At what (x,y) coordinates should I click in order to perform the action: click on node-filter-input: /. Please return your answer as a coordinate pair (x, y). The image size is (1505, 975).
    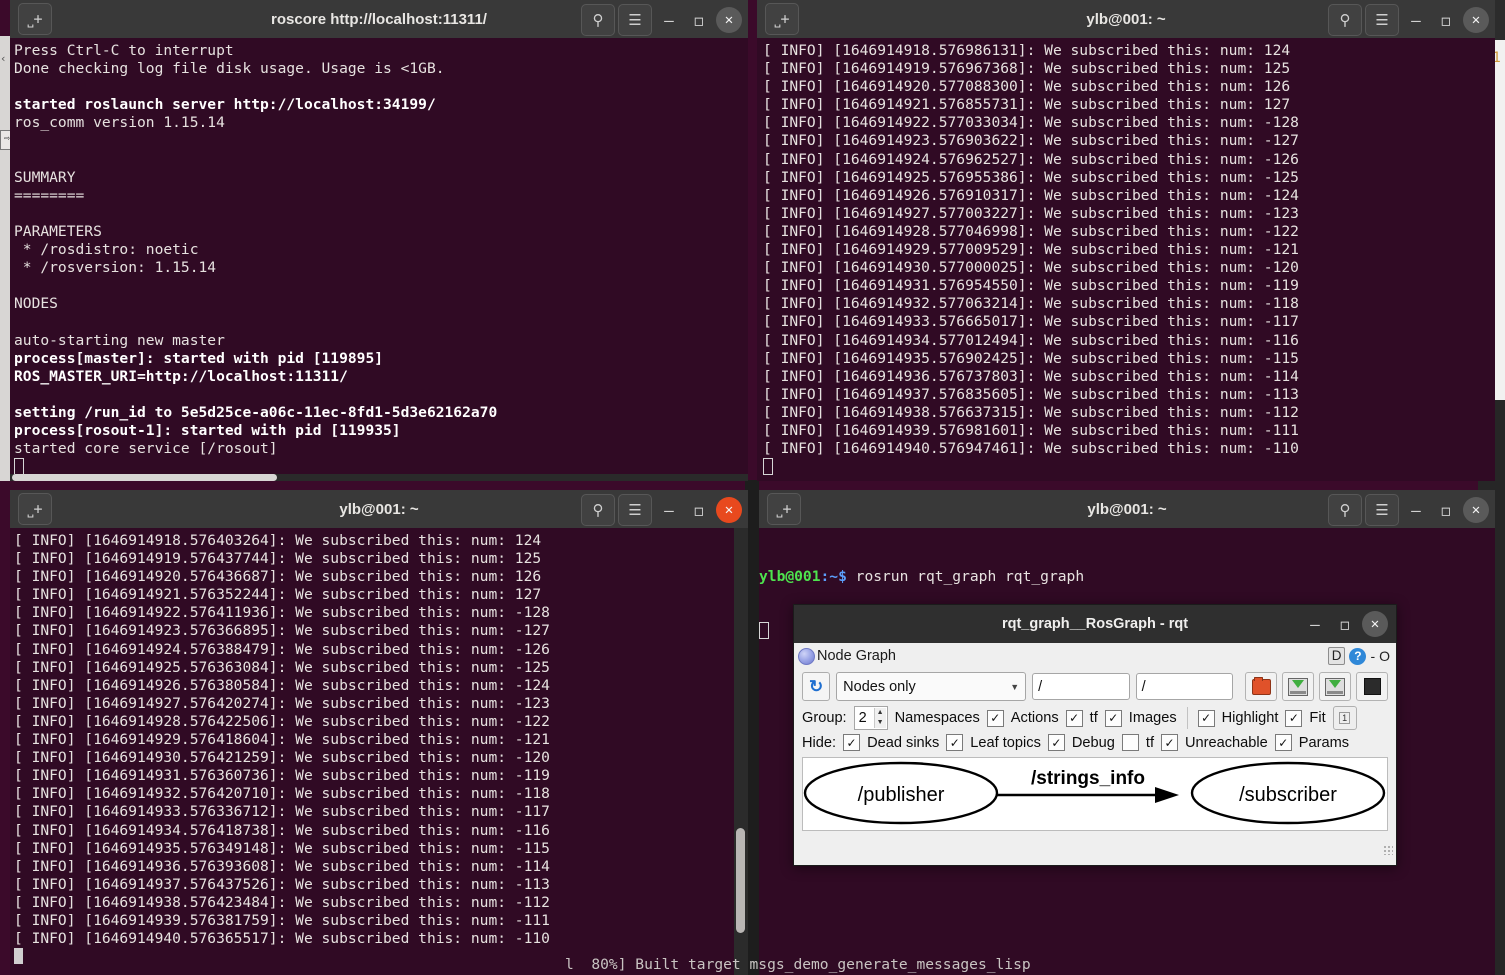
    Looking at the image, I should click on (1184, 686).